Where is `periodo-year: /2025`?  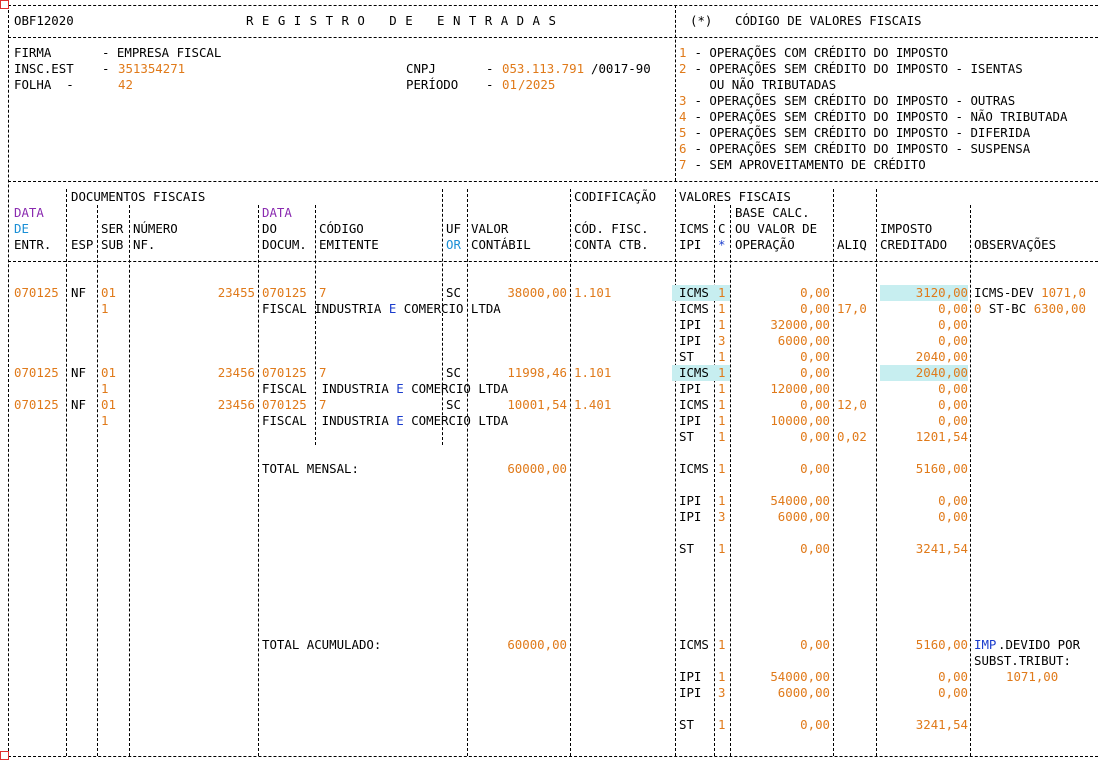
periodo-year: /2025 is located at coordinates (537, 84).